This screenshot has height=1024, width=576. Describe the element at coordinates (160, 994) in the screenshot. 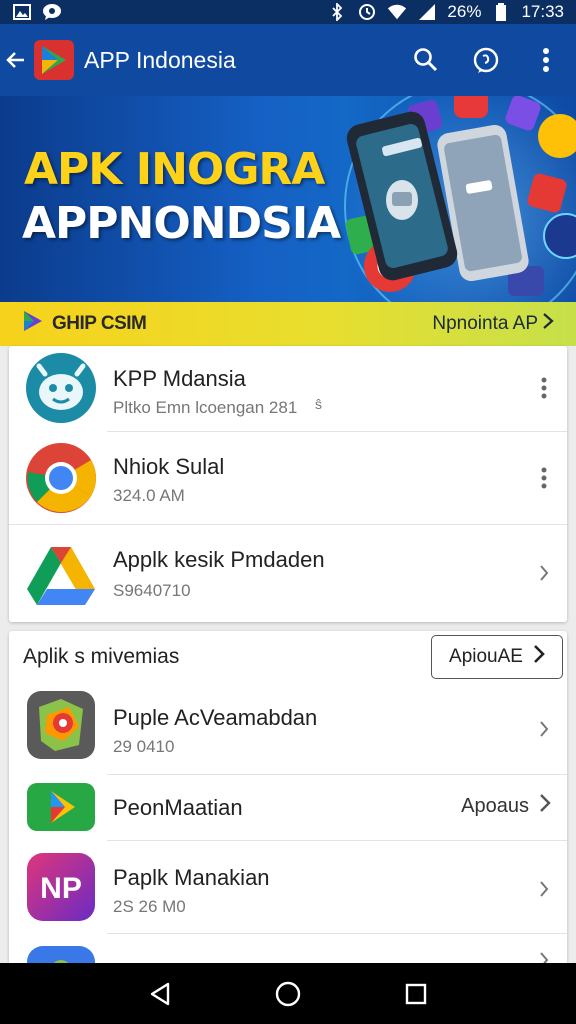

I see `back-icon` at that location.